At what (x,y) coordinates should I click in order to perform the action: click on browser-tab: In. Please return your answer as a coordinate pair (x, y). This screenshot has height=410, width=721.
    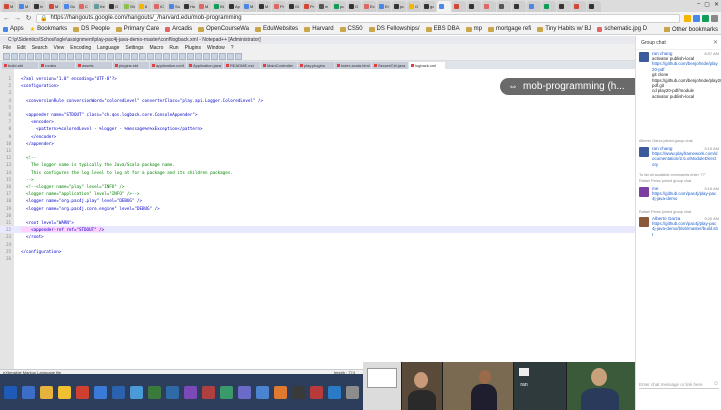
    Looking at the image, I should click on (39, 6).